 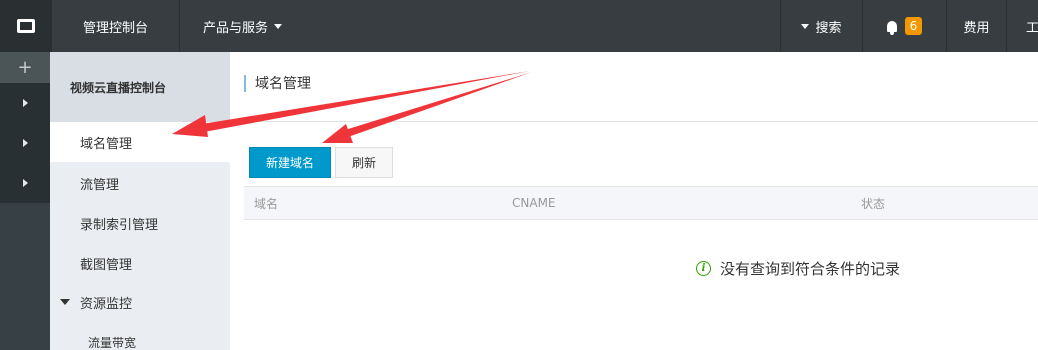 What do you see at coordinates (245, 83) in the screenshot?
I see `title-accent-bar` at bounding box center [245, 83].